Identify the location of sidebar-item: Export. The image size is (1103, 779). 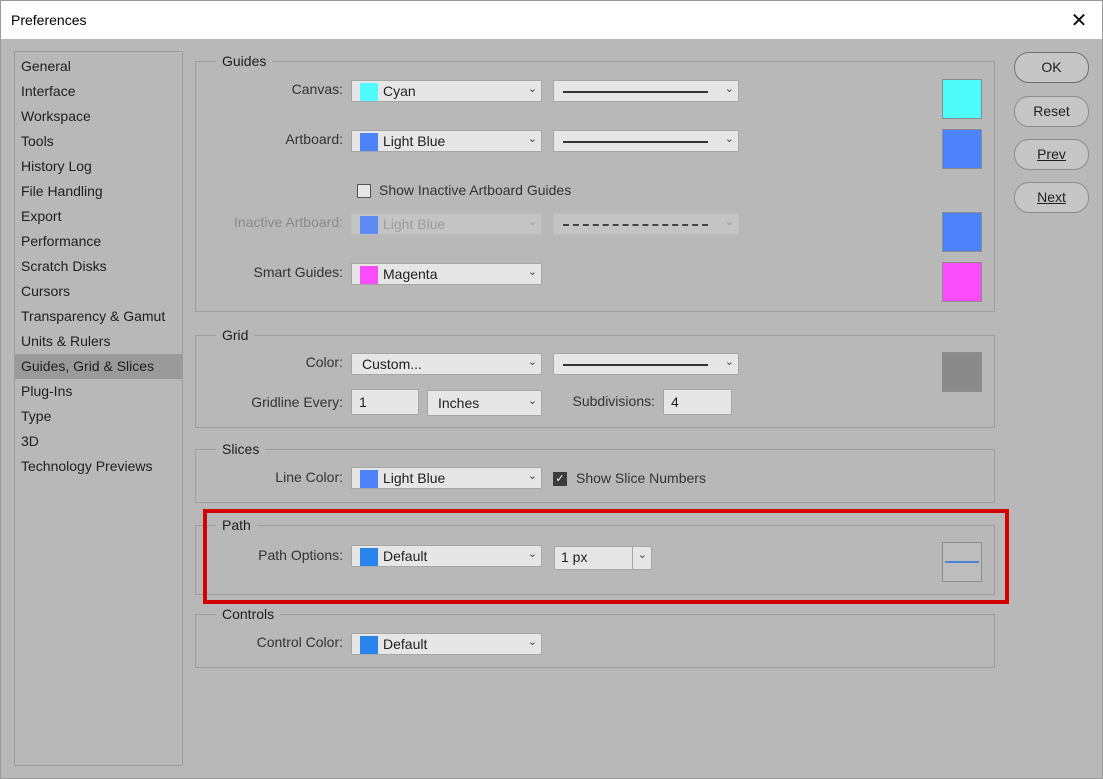
(98, 216).